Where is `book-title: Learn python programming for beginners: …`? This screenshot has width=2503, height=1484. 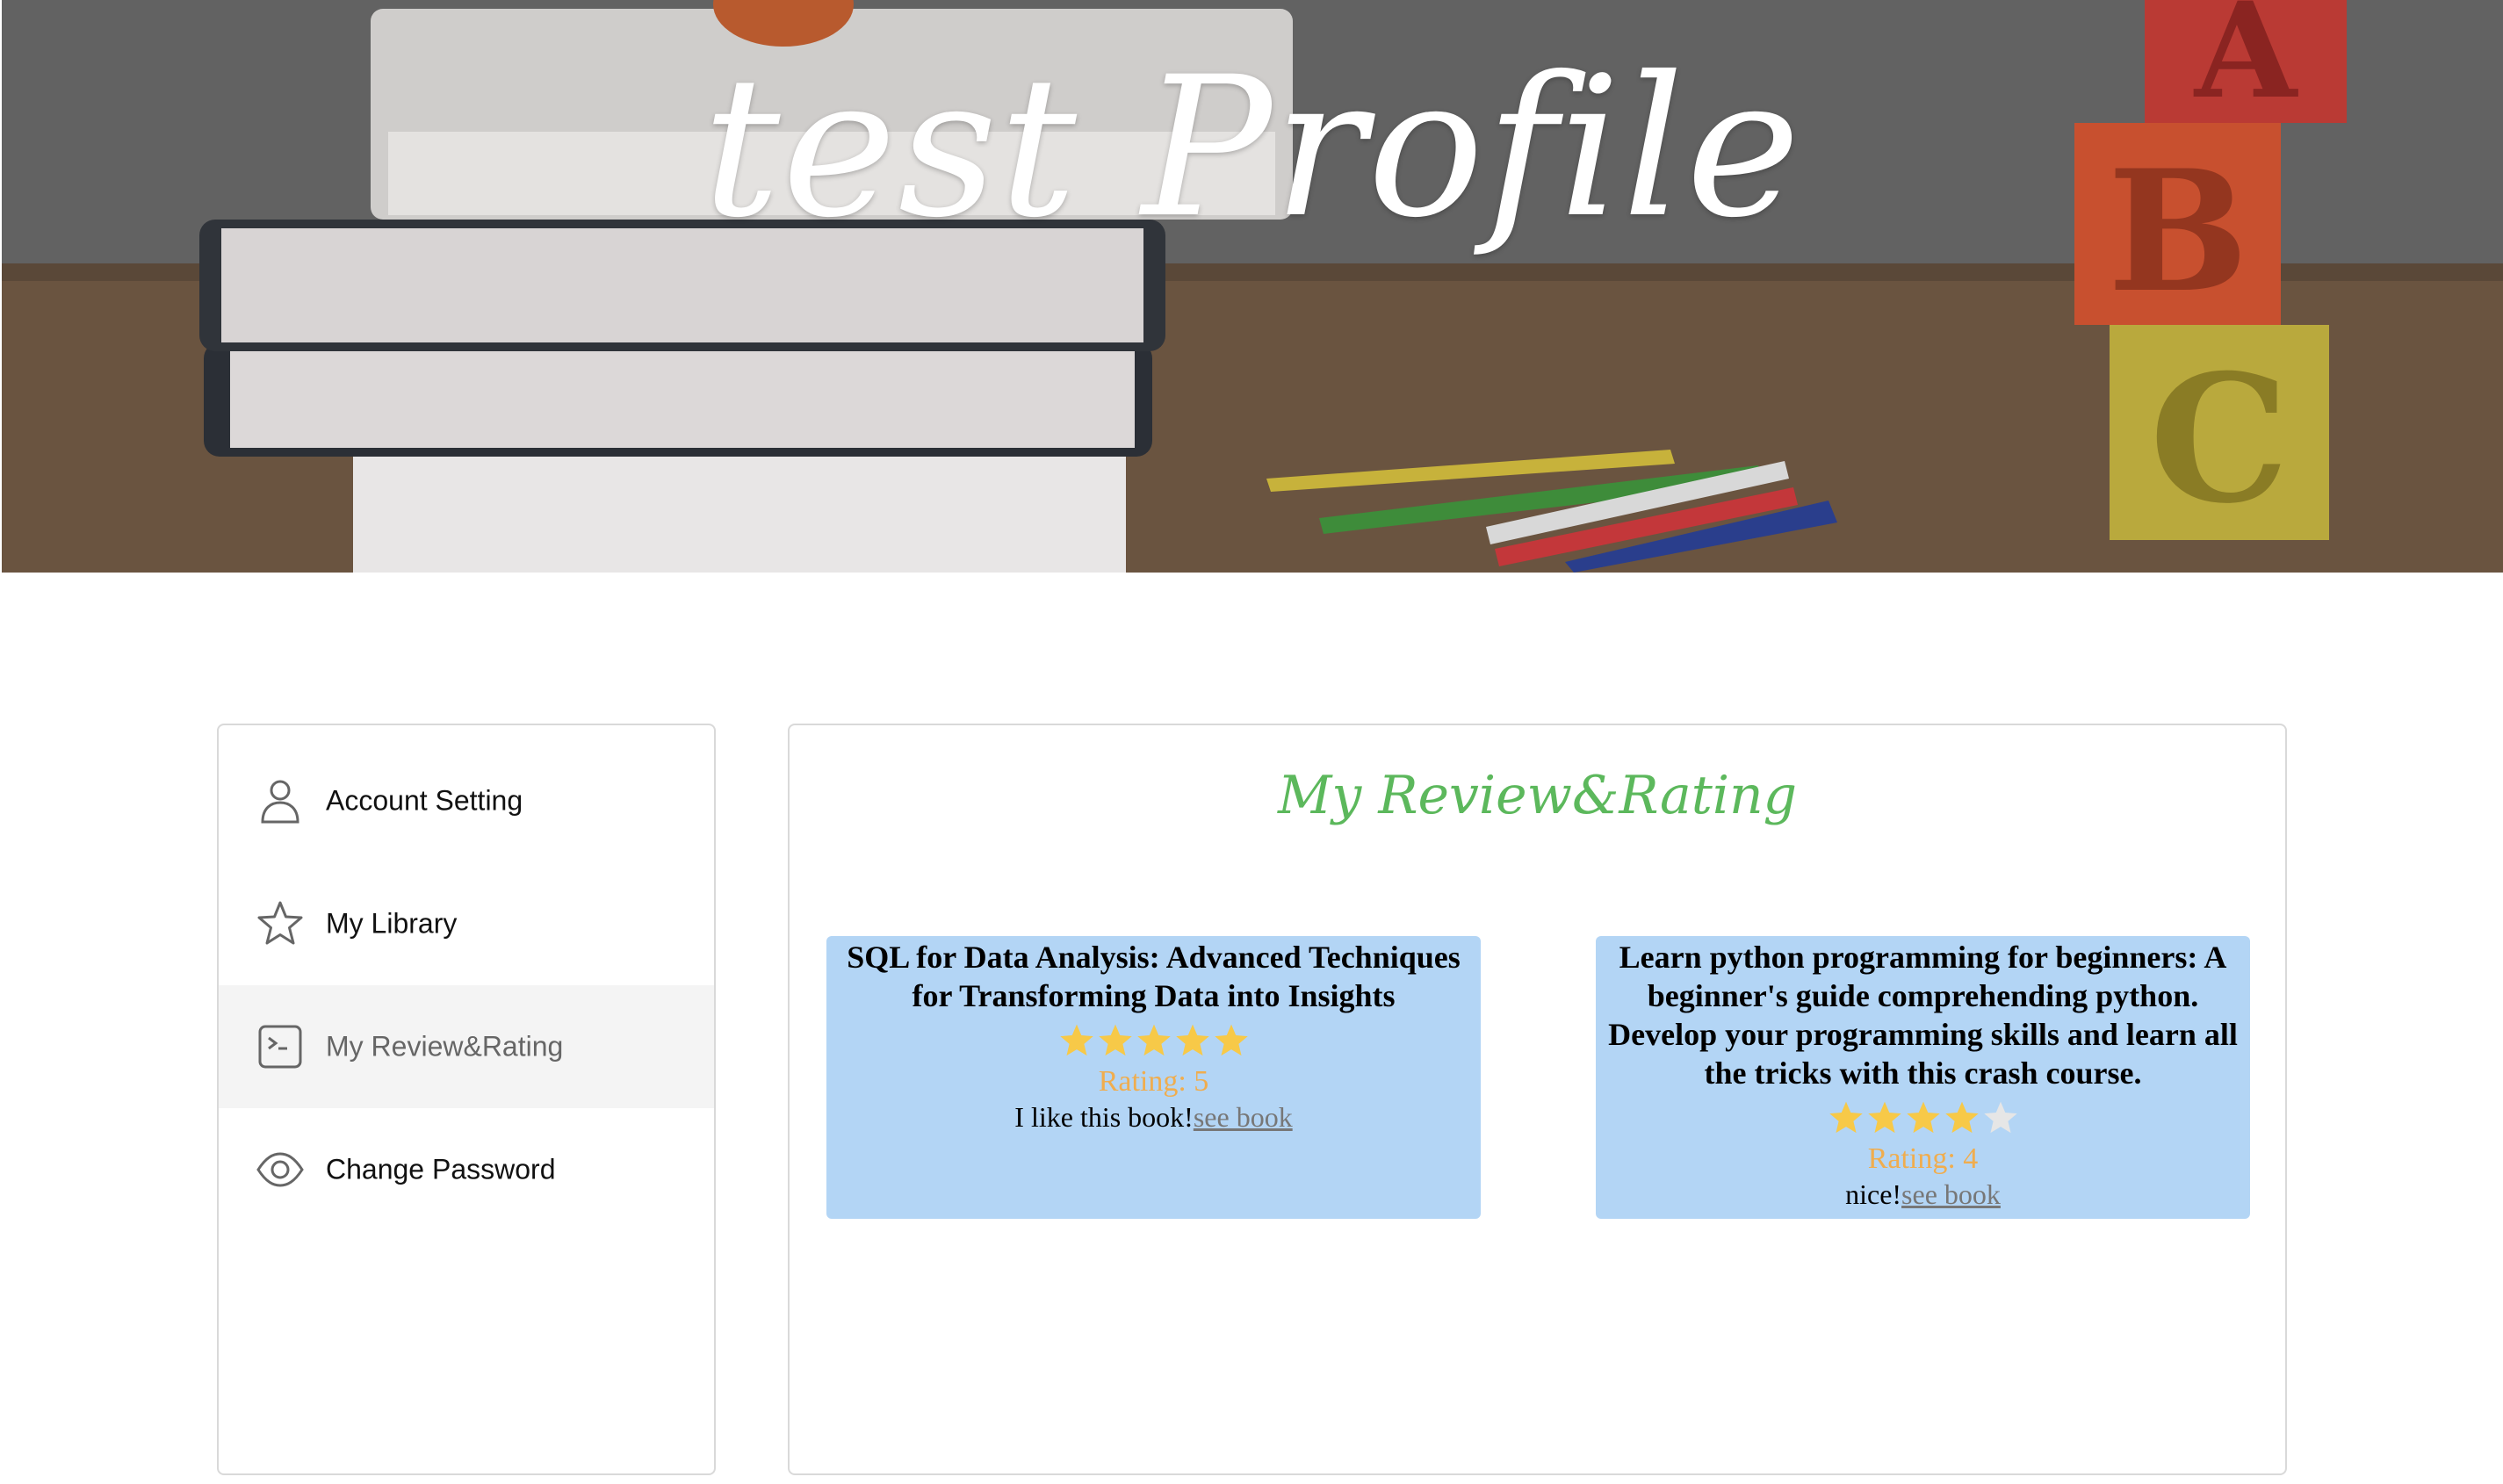
book-title: Learn python programming for beginners: … is located at coordinates (1923, 1015).